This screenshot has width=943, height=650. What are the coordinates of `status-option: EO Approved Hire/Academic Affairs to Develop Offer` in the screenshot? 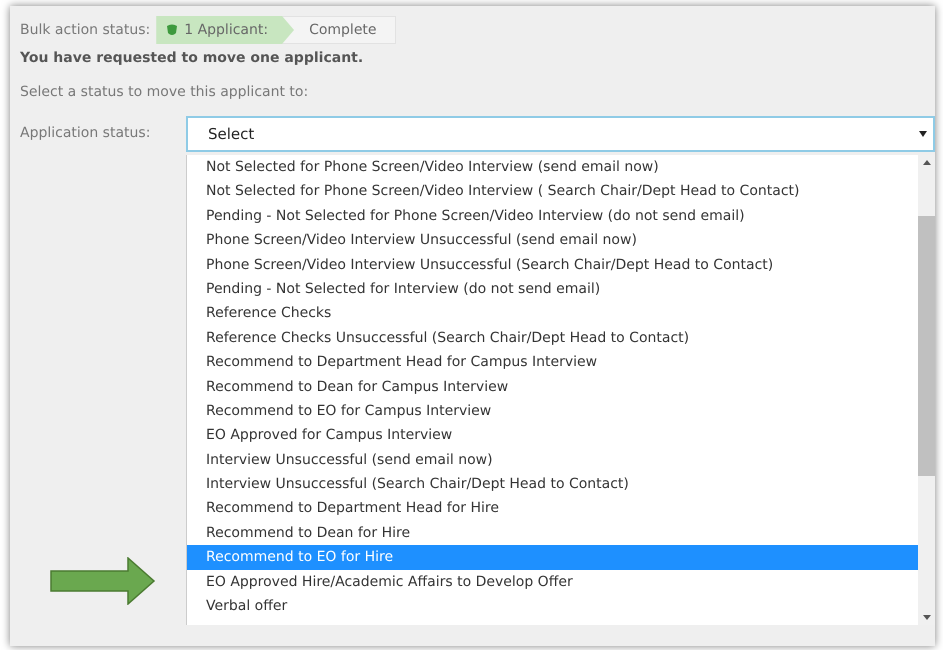 It's located at (552, 582).